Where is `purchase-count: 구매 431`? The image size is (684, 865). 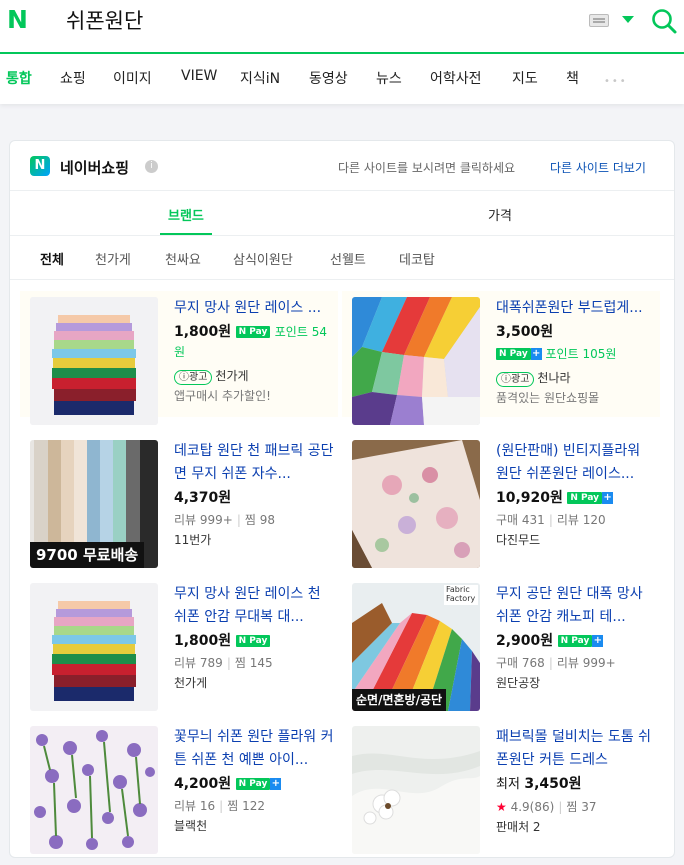 purchase-count: 구매 431 is located at coordinates (520, 520).